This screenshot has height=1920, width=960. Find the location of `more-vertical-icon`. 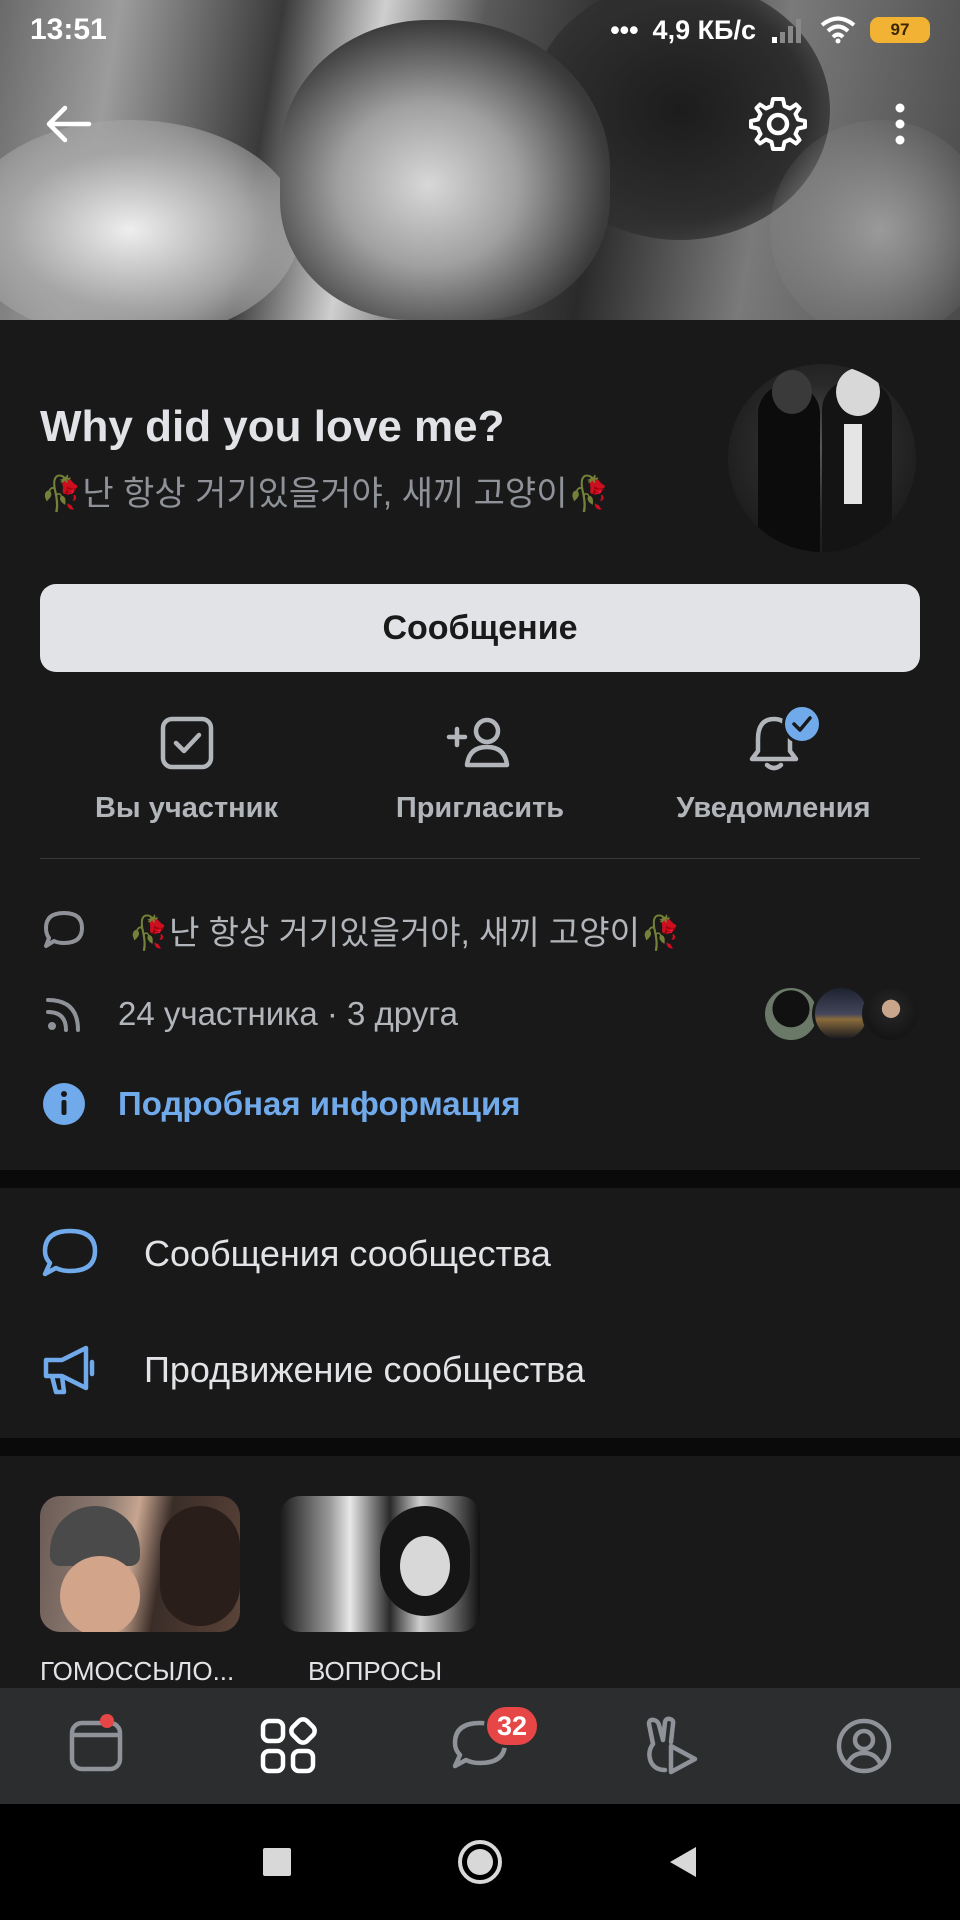

more-vertical-icon is located at coordinates (900, 124).